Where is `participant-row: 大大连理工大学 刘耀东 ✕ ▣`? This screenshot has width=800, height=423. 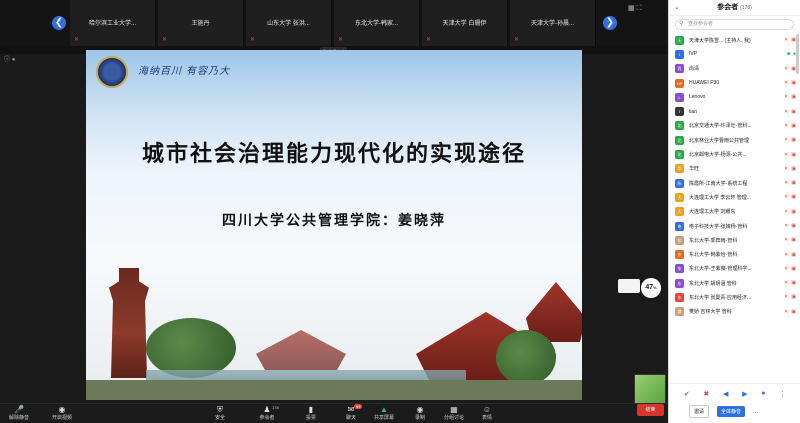 participant-row: 大大连理工大学 刘耀东 ✕ ▣ is located at coordinates (734, 212).